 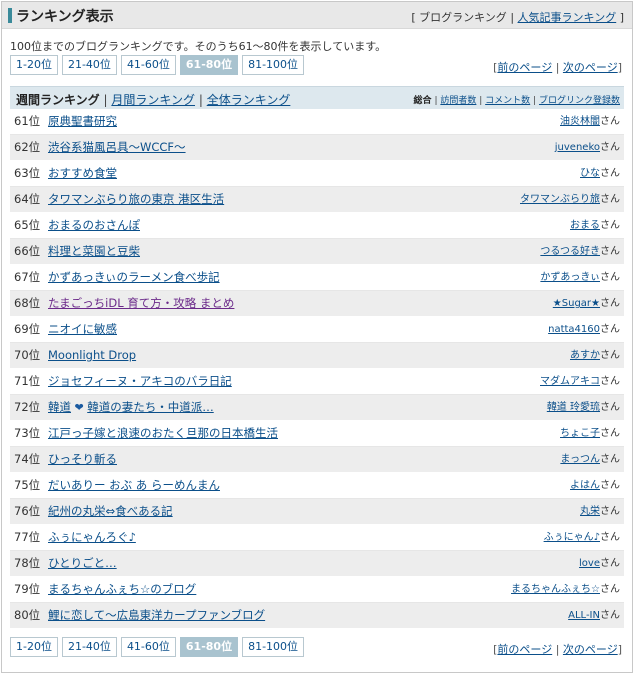 I want to click on blog-title-link: 料理と菜園と豆柴, so click(x=94, y=251).